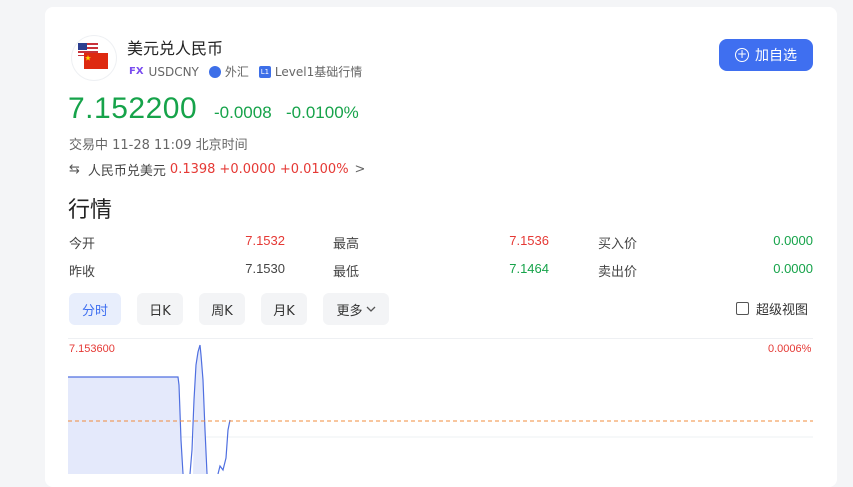  What do you see at coordinates (318, 72) in the screenshot?
I see `level-label: Level1基础行情` at bounding box center [318, 72].